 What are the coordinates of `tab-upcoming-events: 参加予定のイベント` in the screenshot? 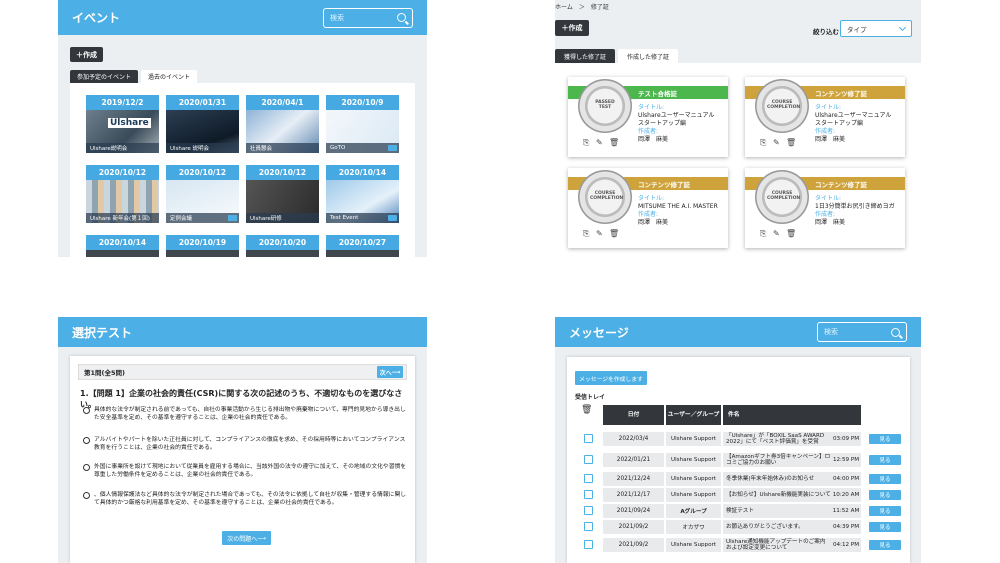 It's located at (104, 76).